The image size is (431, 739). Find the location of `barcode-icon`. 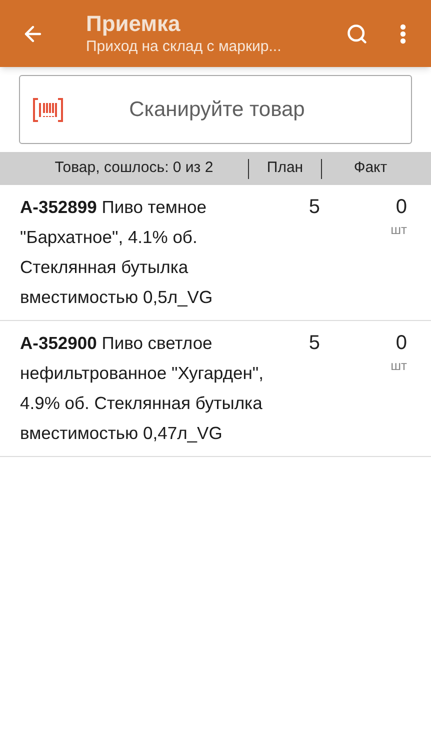

barcode-icon is located at coordinates (48, 110).